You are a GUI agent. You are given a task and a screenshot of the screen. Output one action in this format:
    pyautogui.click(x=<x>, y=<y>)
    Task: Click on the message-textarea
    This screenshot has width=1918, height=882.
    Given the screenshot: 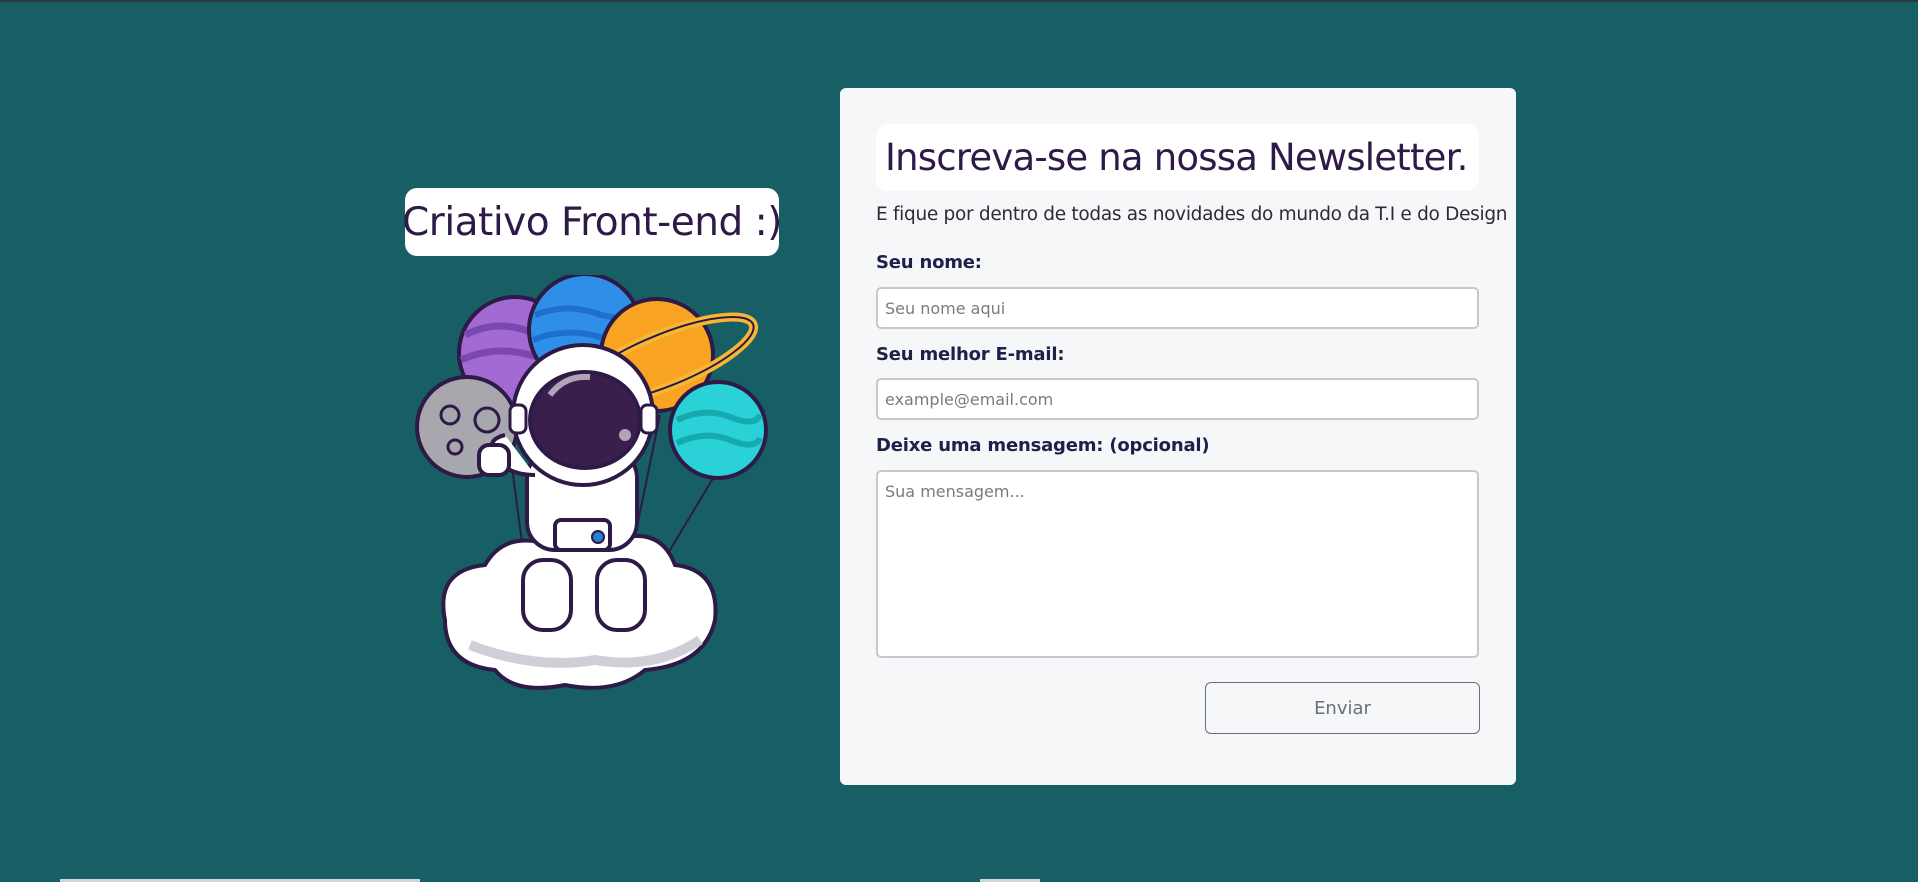 What is the action you would take?
    pyautogui.click(x=1177, y=564)
    